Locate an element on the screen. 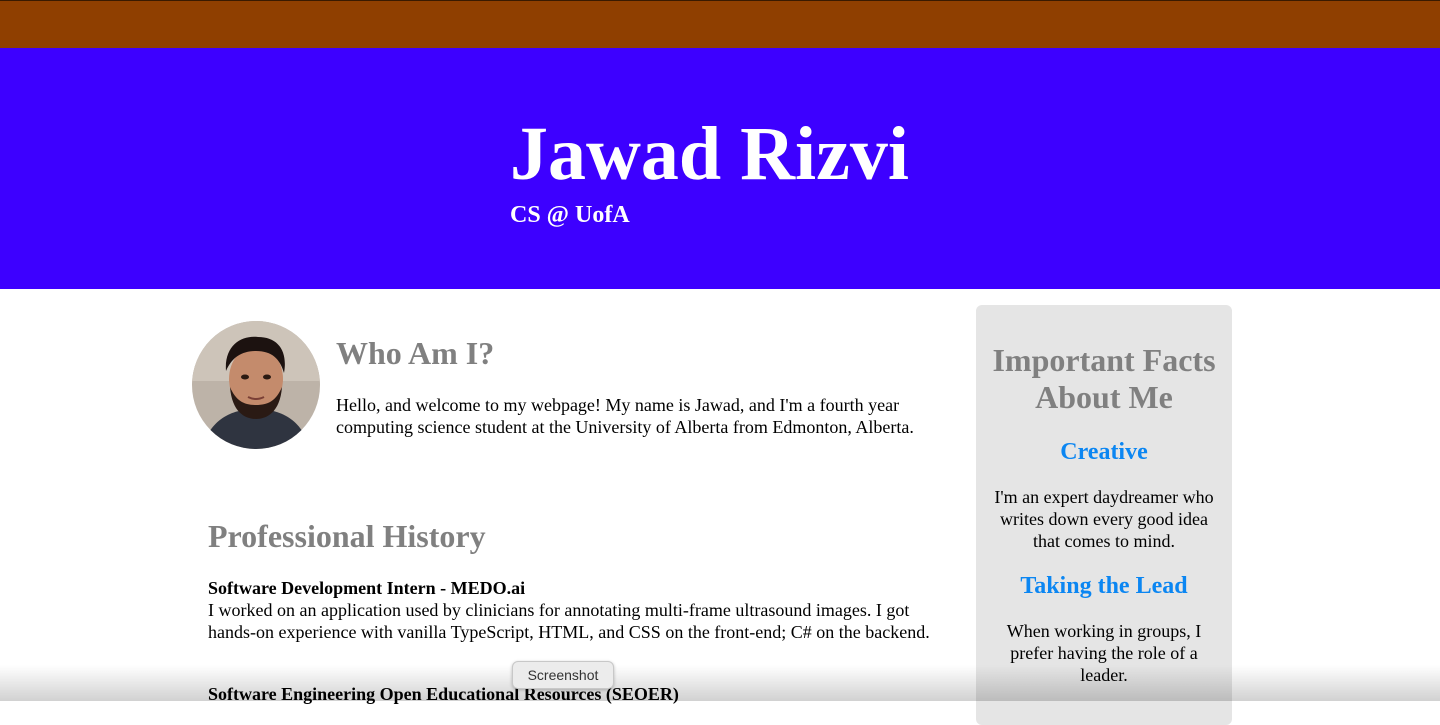 Image resolution: width=1440 pixels, height=725 pixels. profile-photo is located at coordinates (256, 385).